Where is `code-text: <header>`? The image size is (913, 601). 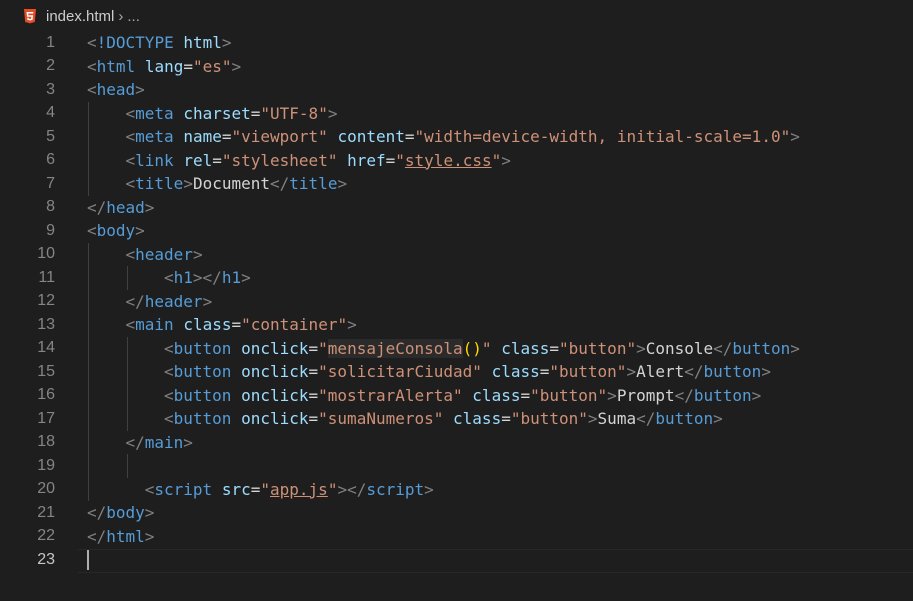 code-text: <header> is located at coordinates (164, 254).